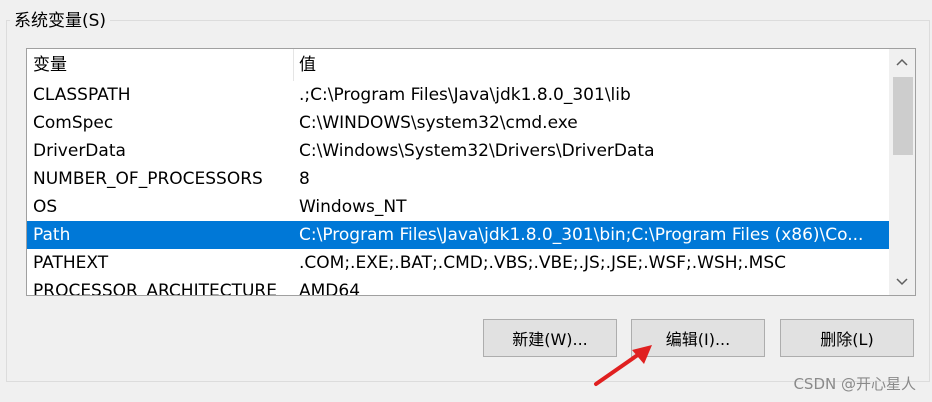 This screenshot has width=932, height=402. Describe the element at coordinates (52, 235) in the screenshot. I see `variable-name: Path` at that location.